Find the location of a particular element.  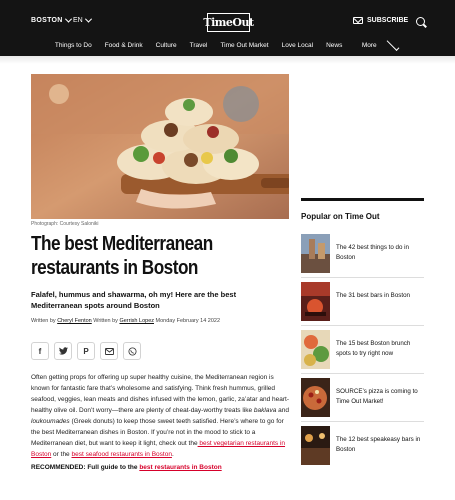

subscribe-button: SUBSCRIBE is located at coordinates (380, 20).